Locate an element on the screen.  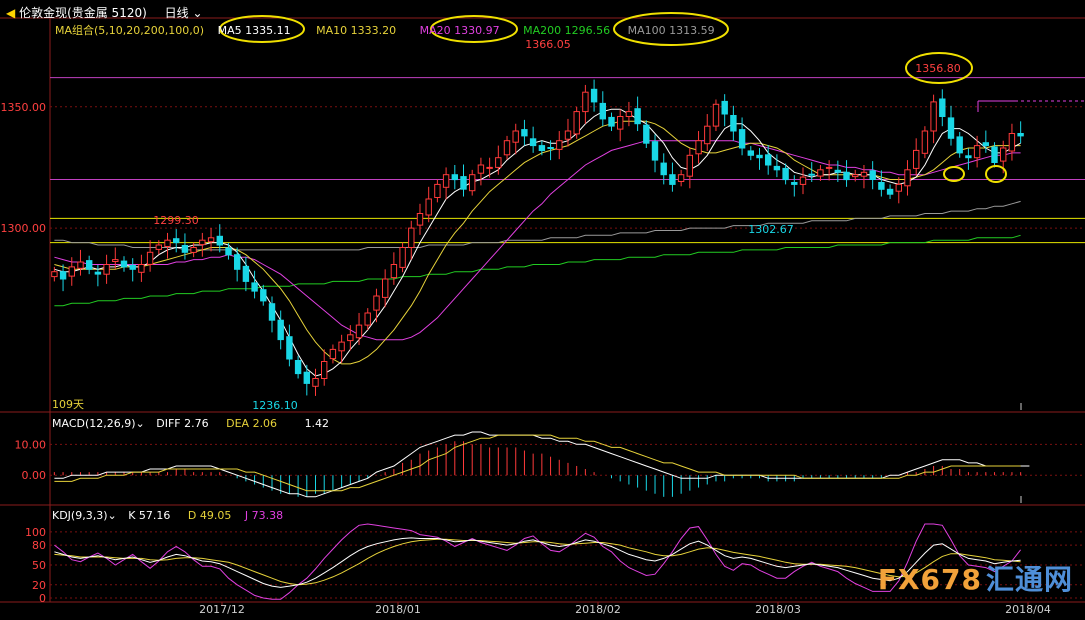
ma100-label: MA100 1313.59 is located at coordinates (671, 30).